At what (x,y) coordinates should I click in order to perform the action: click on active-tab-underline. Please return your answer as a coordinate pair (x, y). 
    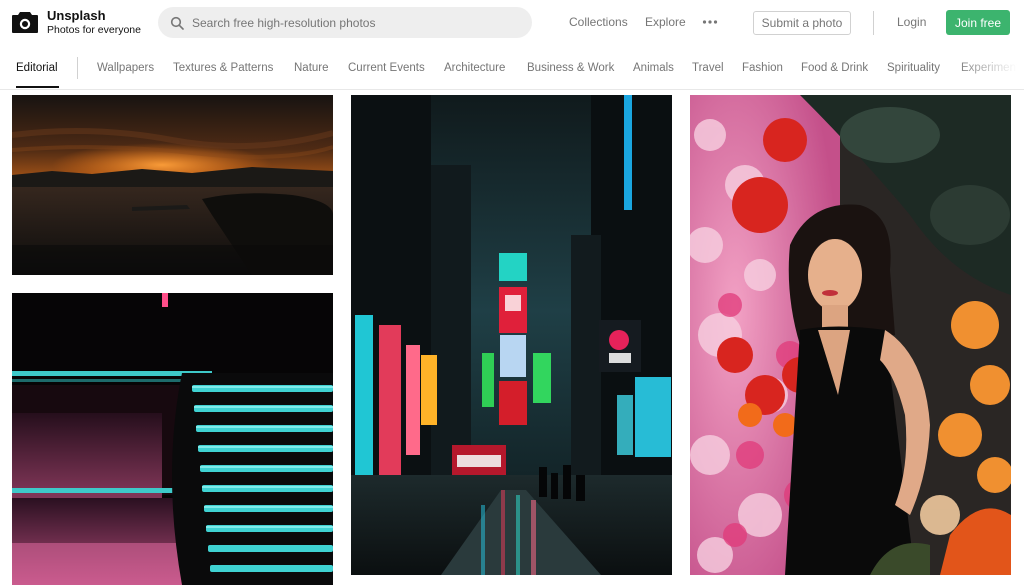
    Looking at the image, I should click on (37, 87).